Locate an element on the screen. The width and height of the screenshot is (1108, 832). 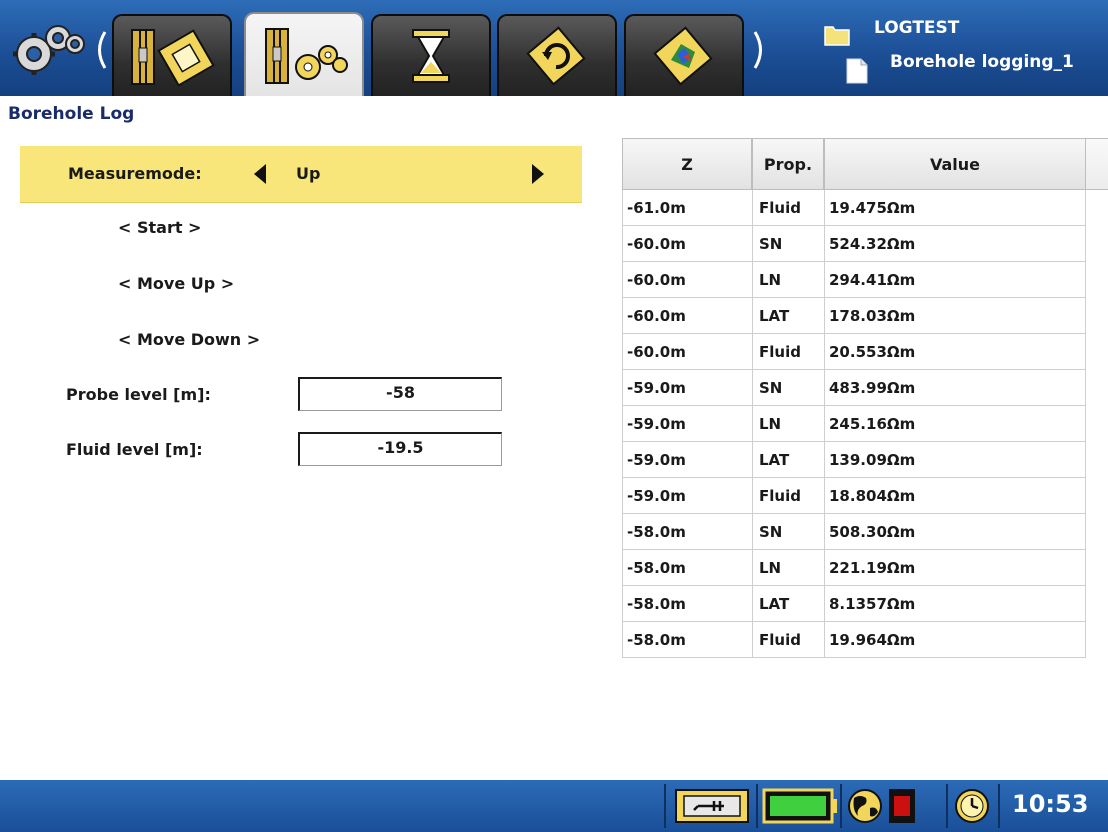
tabs-scroll-left-icon is located at coordinates (100, 50).